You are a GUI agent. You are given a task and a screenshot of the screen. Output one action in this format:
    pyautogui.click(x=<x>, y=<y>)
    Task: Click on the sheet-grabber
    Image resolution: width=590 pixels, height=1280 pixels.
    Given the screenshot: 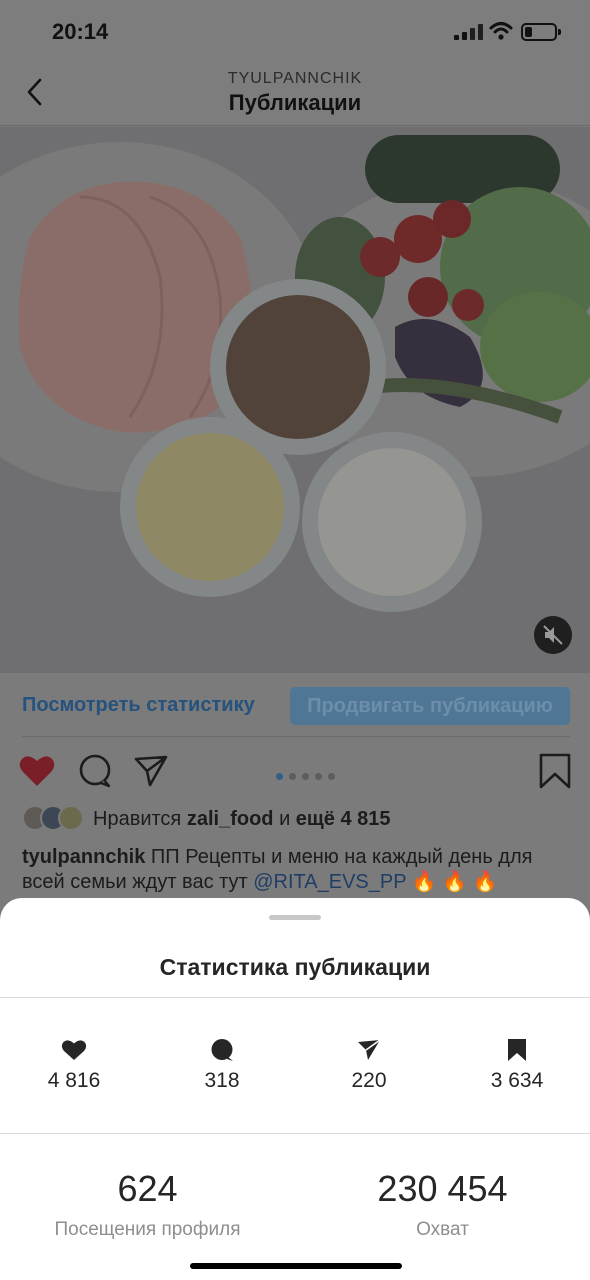 What is the action you would take?
    pyautogui.click(x=295, y=917)
    